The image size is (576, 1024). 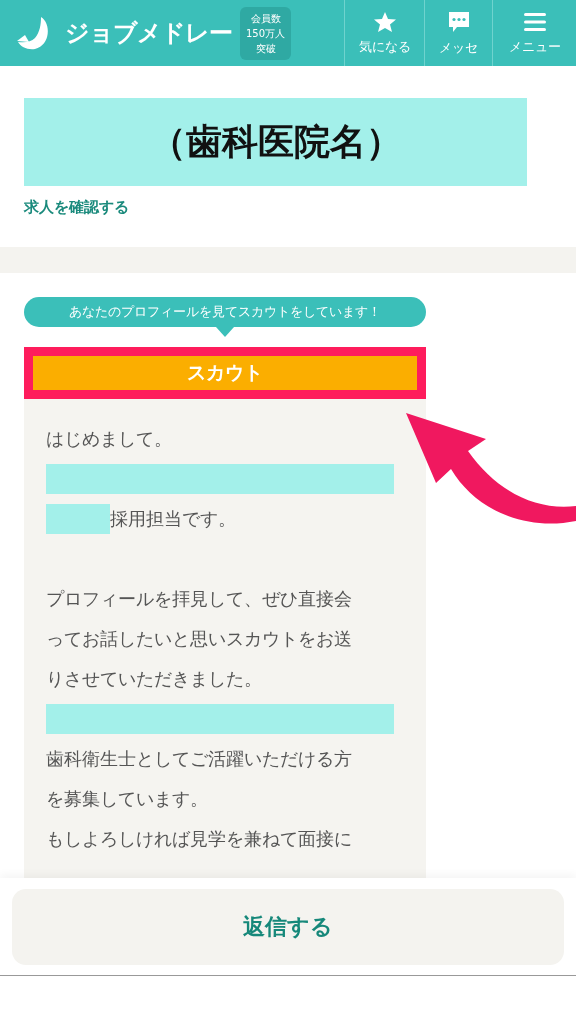 What do you see at coordinates (384, 21) in the screenshot?
I see `star-icon` at bounding box center [384, 21].